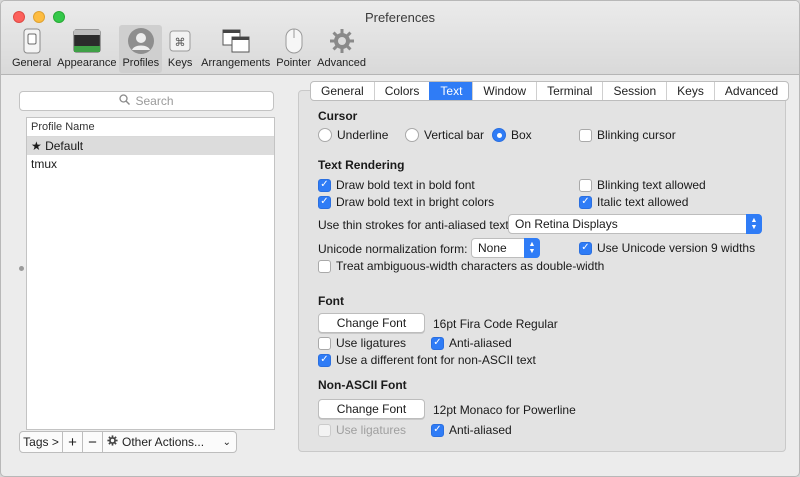 This screenshot has height=477, width=800. Describe the element at coordinates (436, 360) in the screenshot. I see `checkbox-label: Use a different font for non-ASCII text` at that location.